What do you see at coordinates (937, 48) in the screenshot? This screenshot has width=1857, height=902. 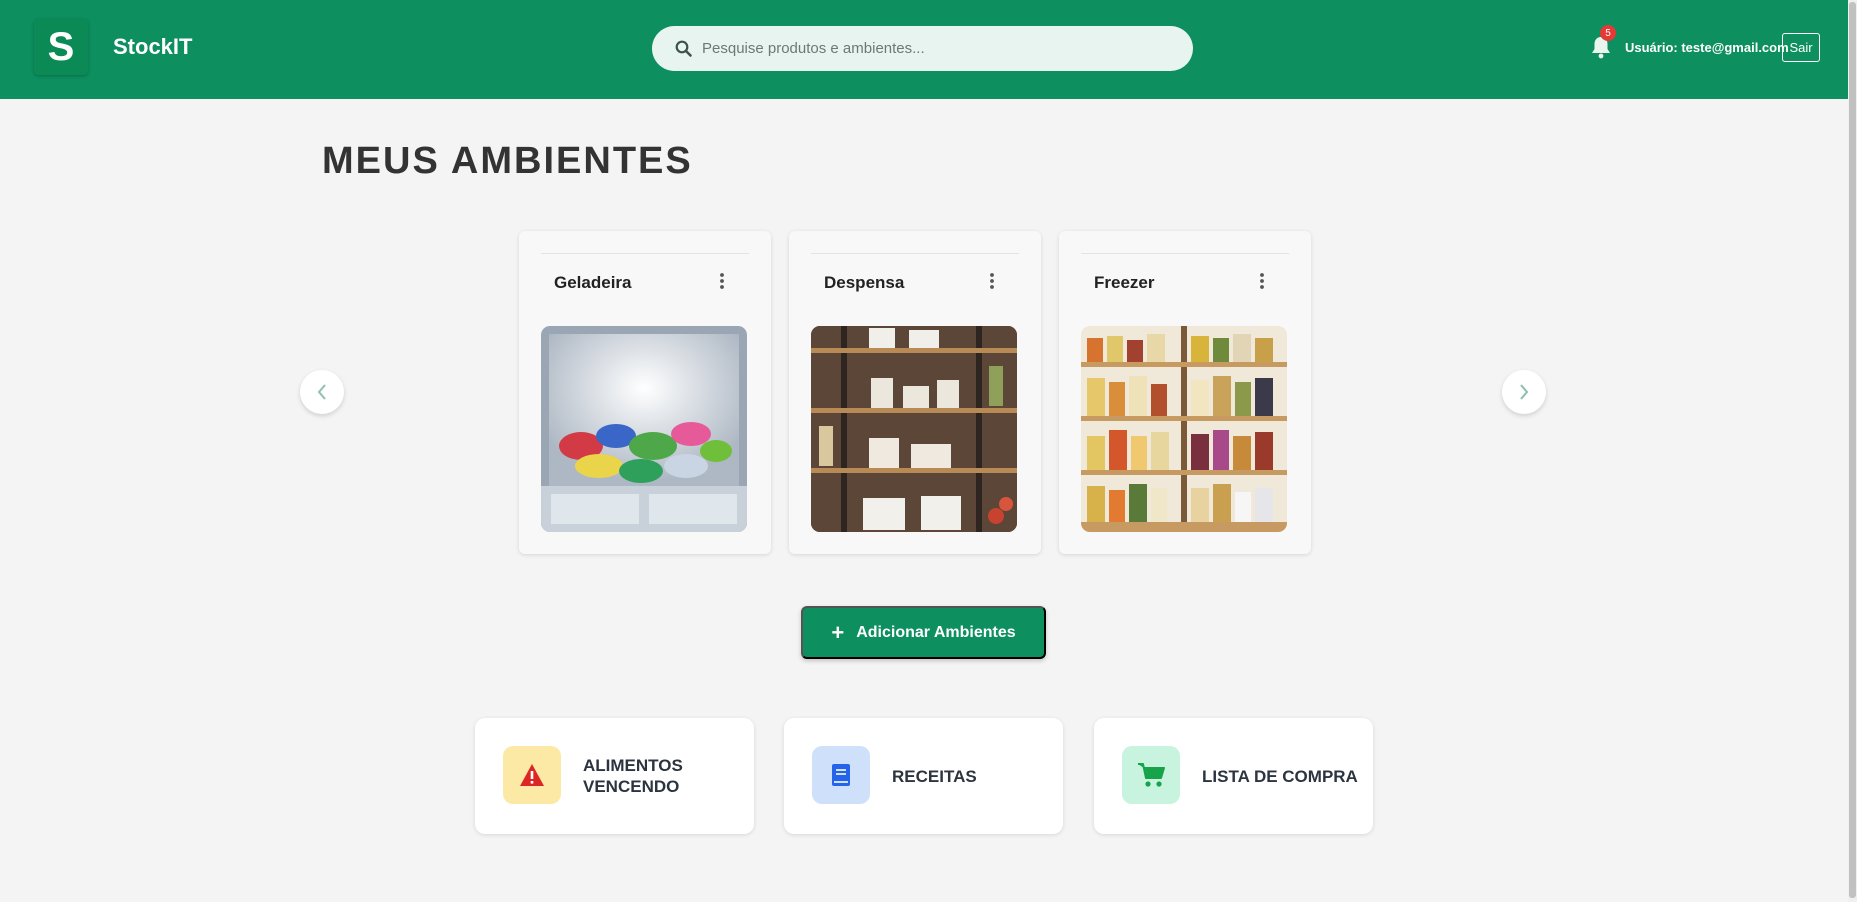 I see `search-input` at bounding box center [937, 48].